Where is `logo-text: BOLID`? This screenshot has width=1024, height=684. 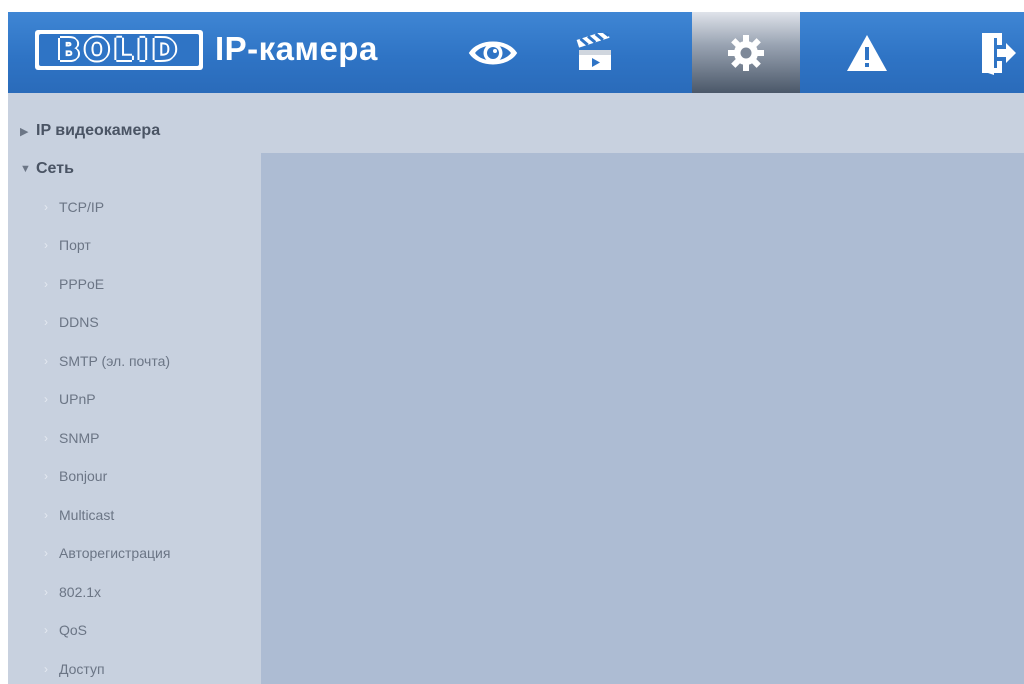
logo-text: BOLID is located at coordinates (119, 50).